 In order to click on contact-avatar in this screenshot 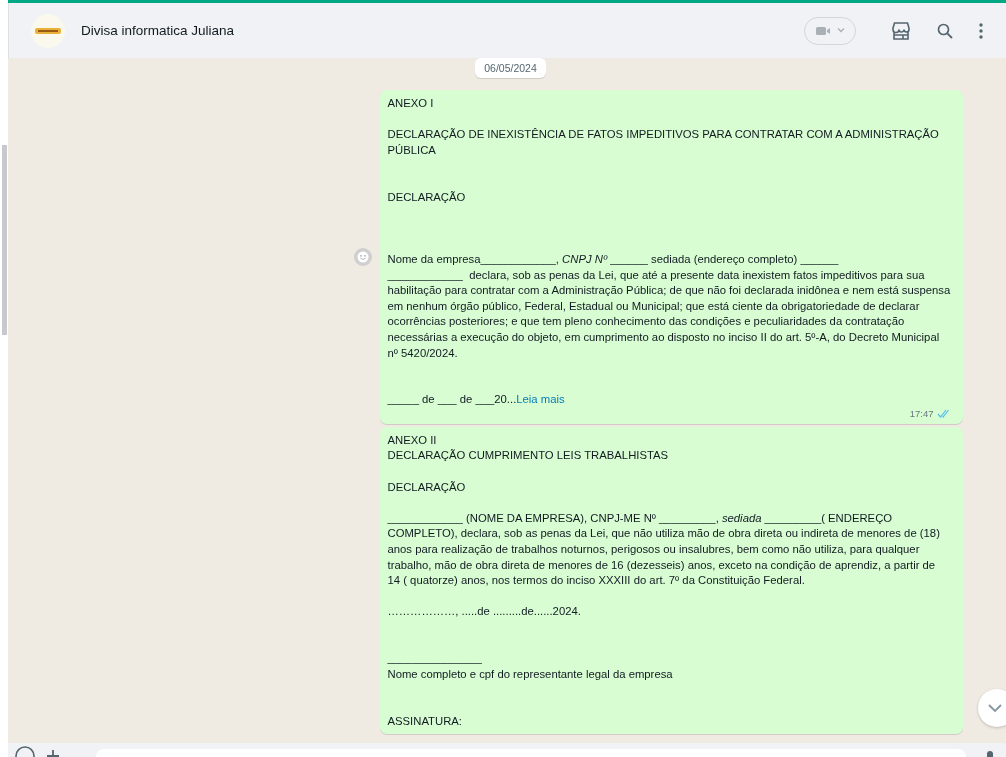, I will do `click(48, 30)`.